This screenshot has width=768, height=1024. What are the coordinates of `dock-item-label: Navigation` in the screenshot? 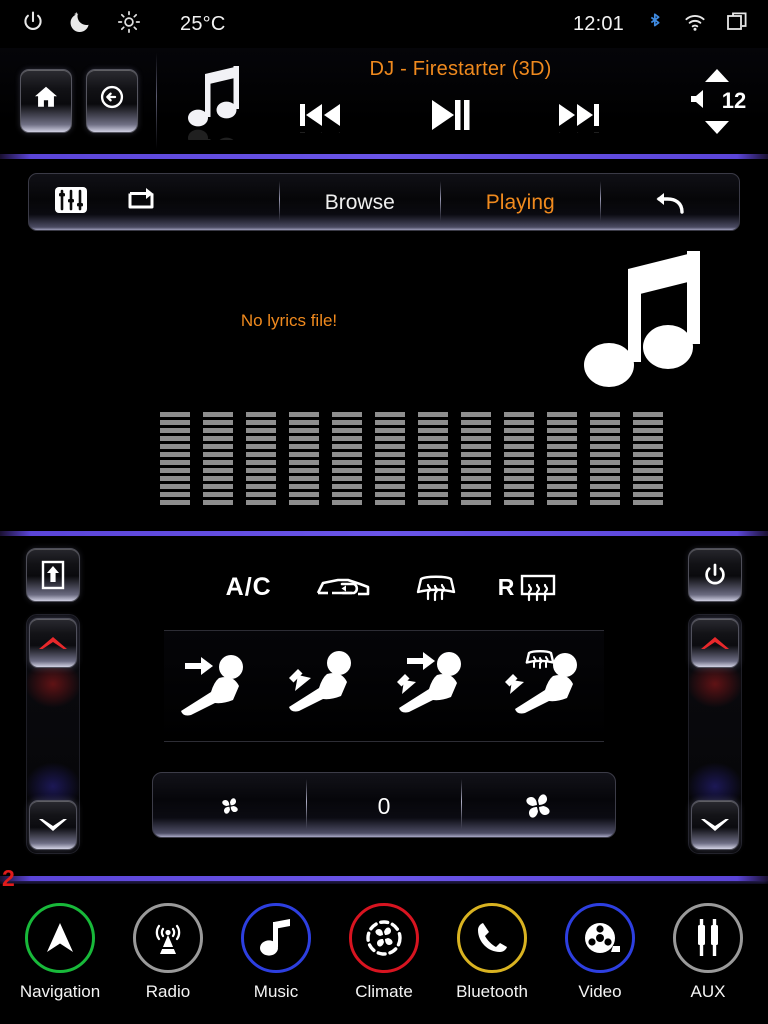 It's located at (60, 991).